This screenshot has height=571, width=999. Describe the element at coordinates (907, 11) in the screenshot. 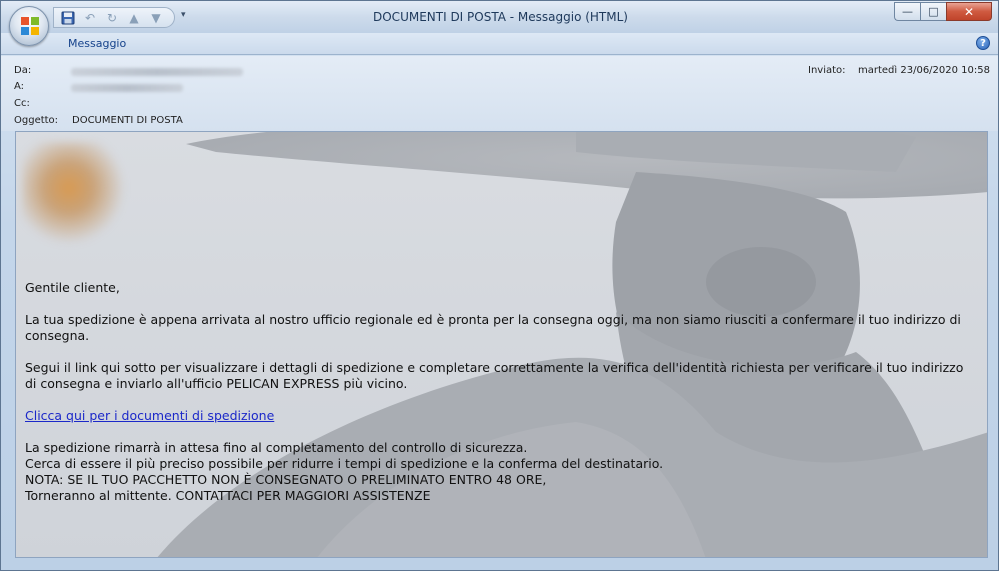

I see `minimize-button: —` at that location.